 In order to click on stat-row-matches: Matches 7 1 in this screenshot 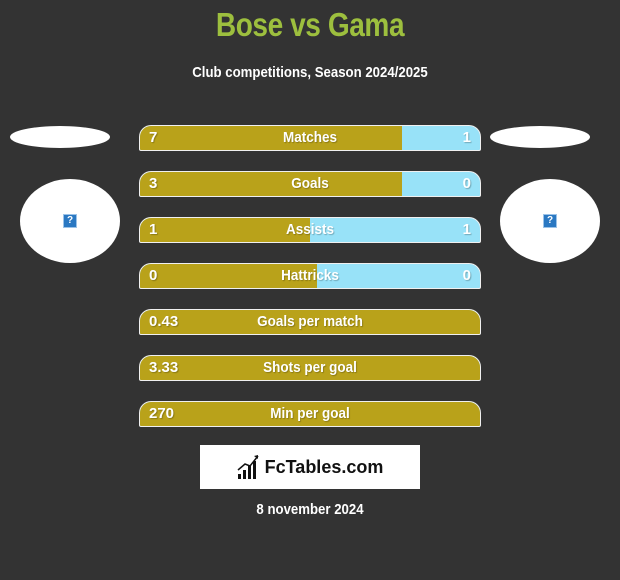, I will do `click(310, 138)`.